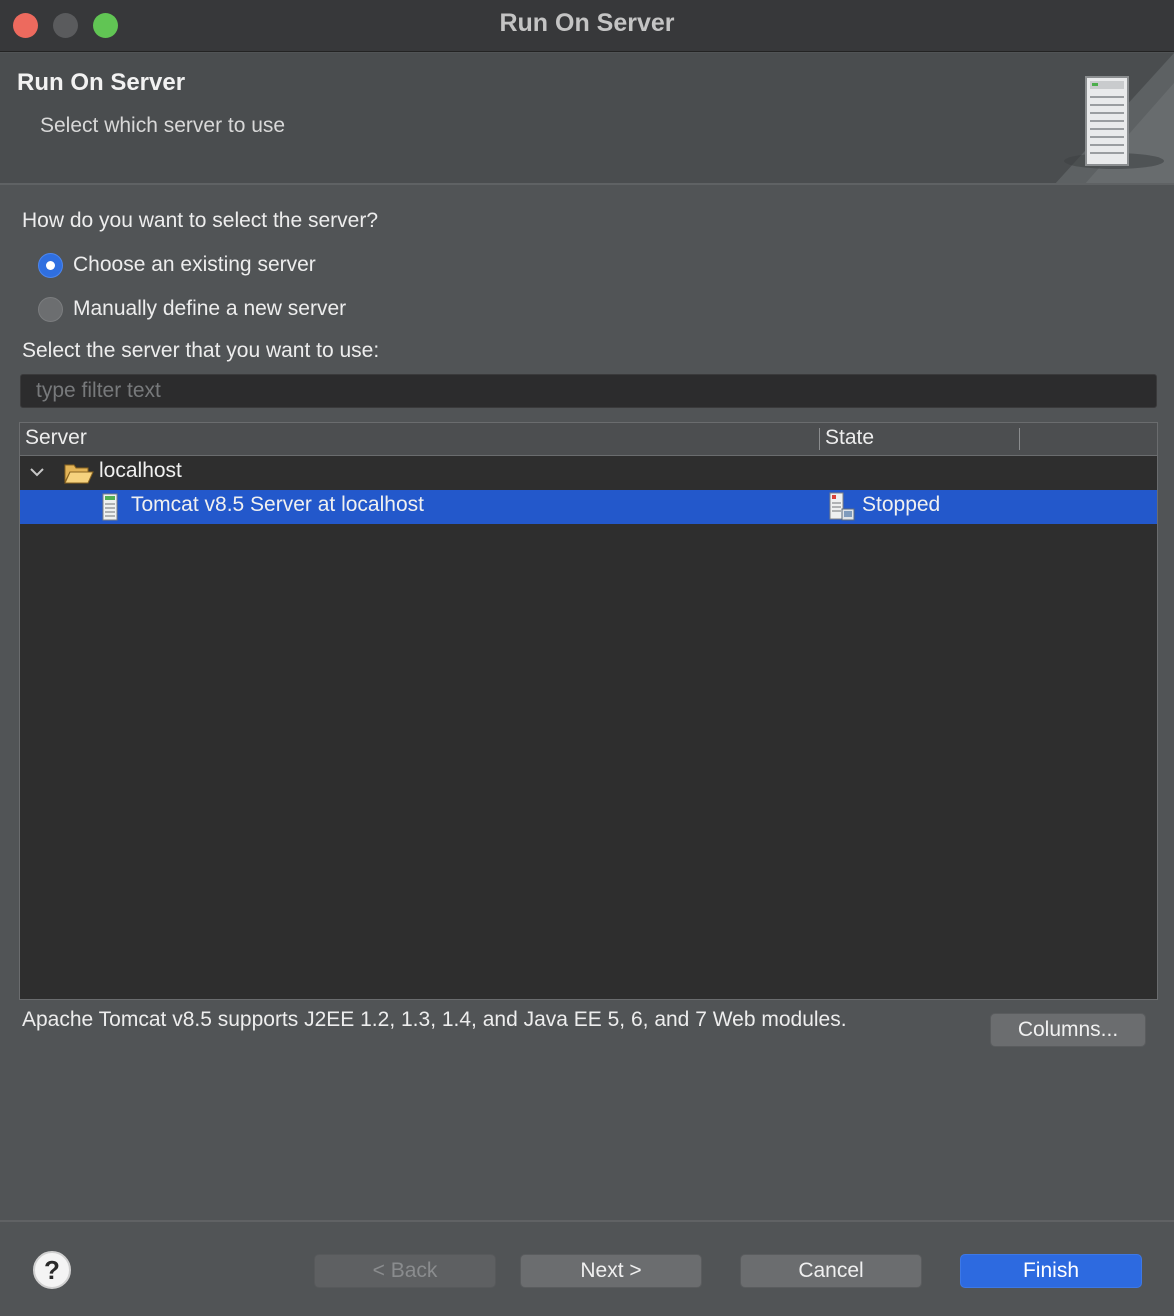 Image resolution: width=1174 pixels, height=1316 pixels. I want to click on group-name: localhost, so click(140, 470).